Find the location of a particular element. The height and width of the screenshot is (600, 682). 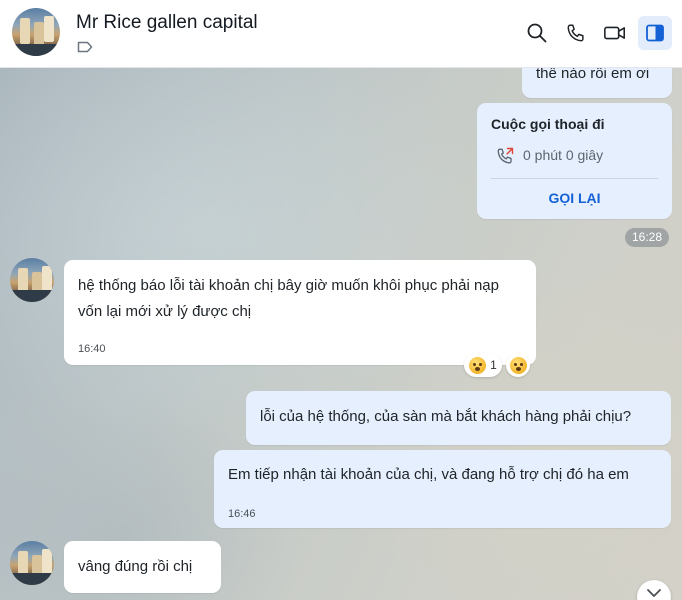

call-duration: 0 phút 0 giây is located at coordinates (563, 155).